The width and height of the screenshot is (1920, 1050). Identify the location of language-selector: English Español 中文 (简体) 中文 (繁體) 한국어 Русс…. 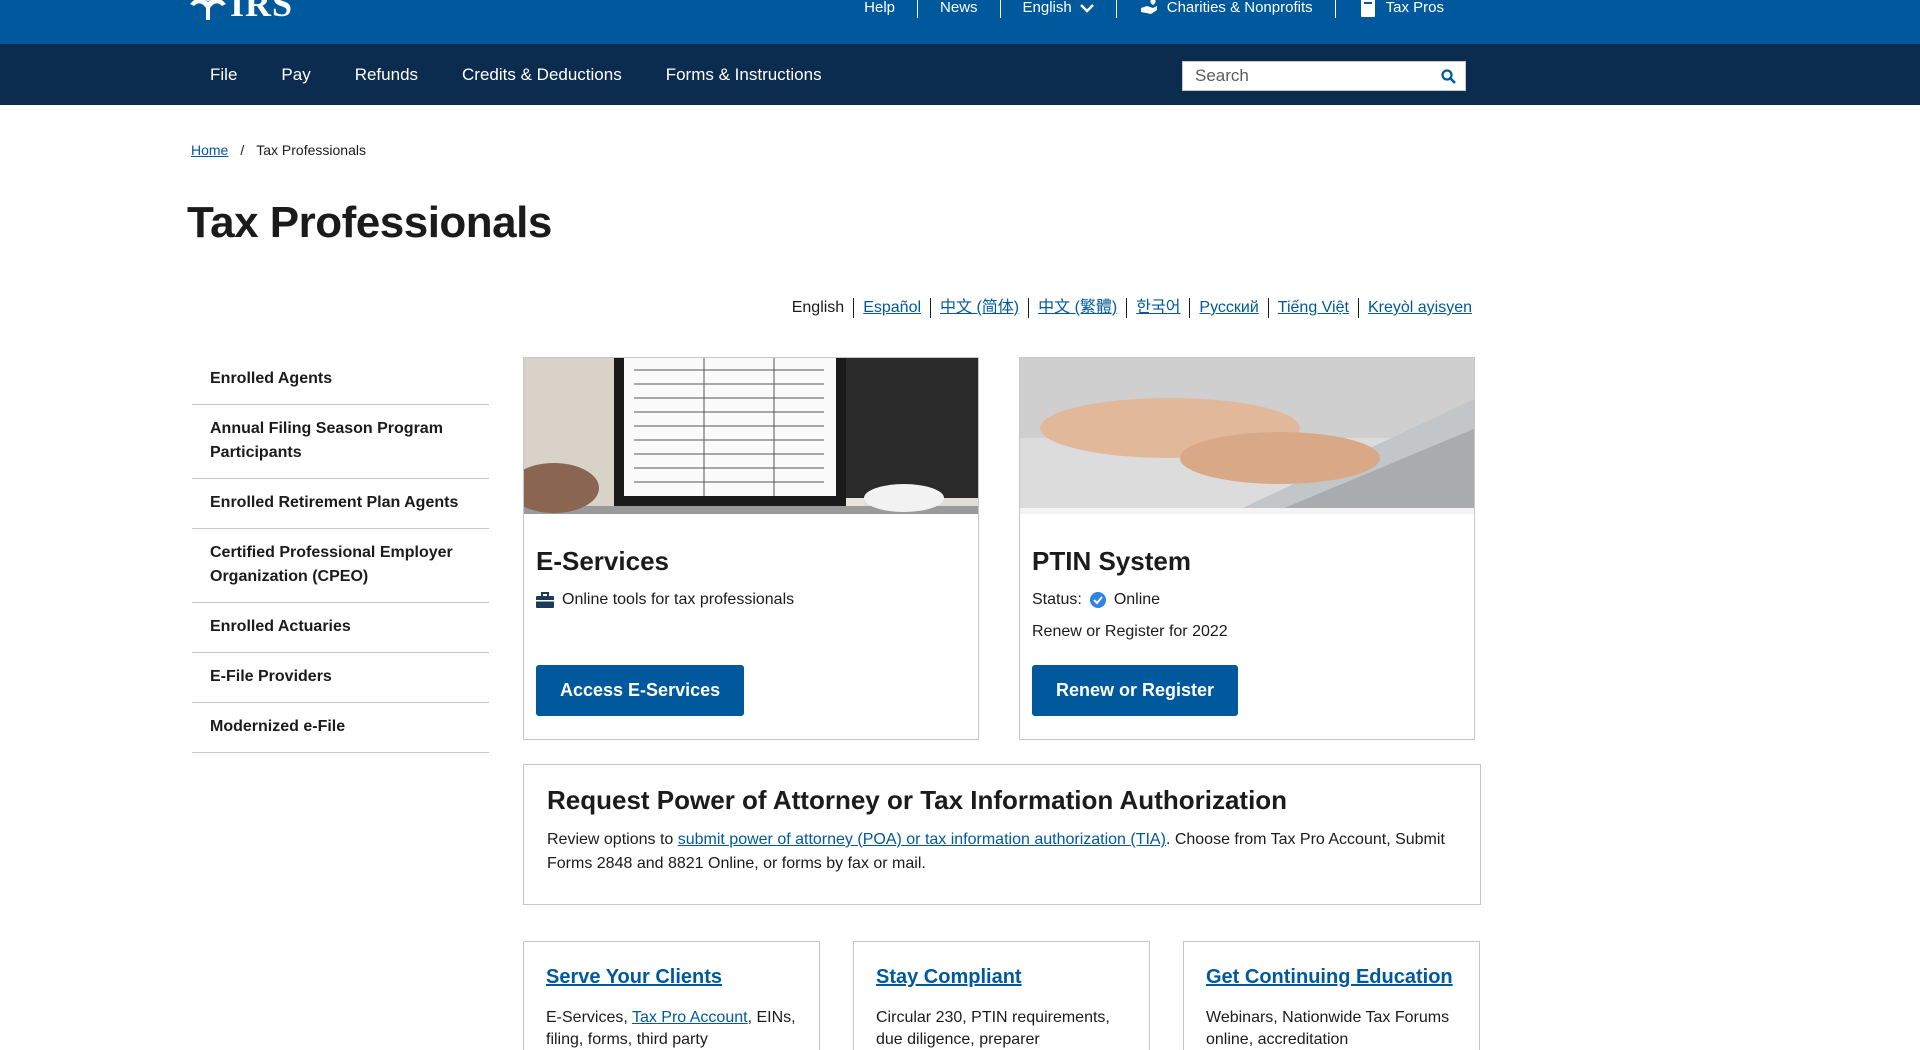
(1132, 308).